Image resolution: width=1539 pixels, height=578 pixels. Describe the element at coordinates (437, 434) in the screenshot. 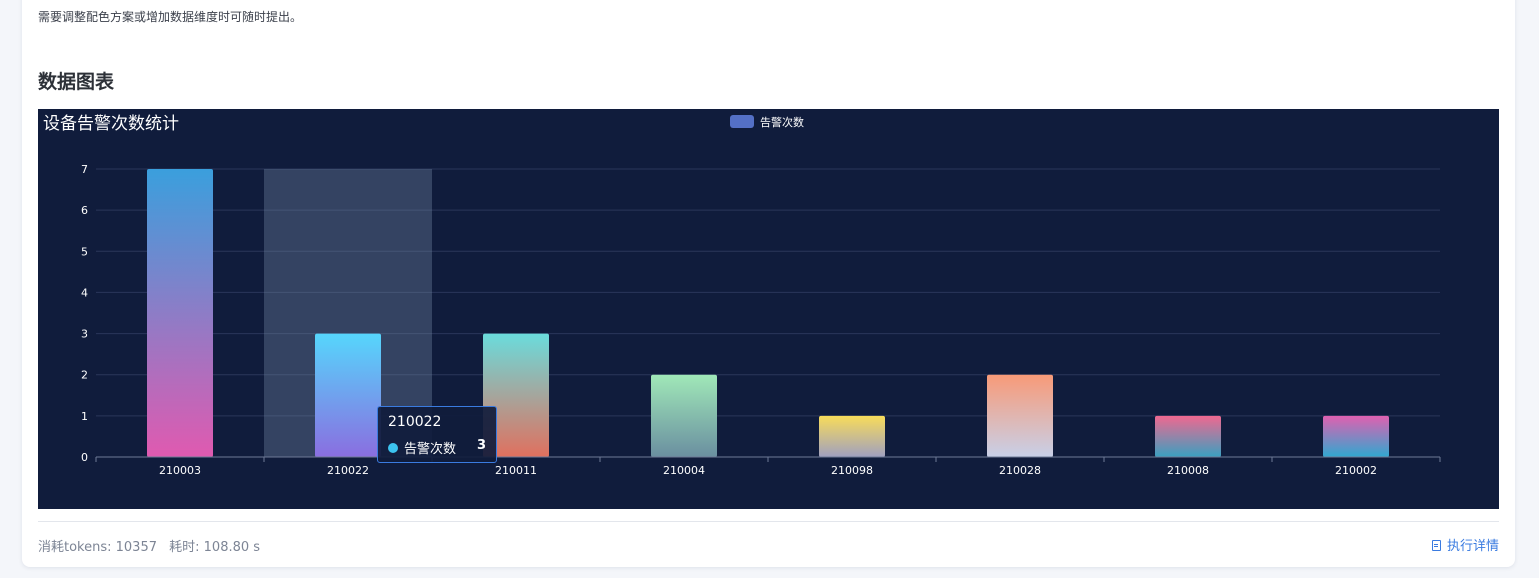

I see `chart-tooltip: 210022 告警次数 3` at that location.